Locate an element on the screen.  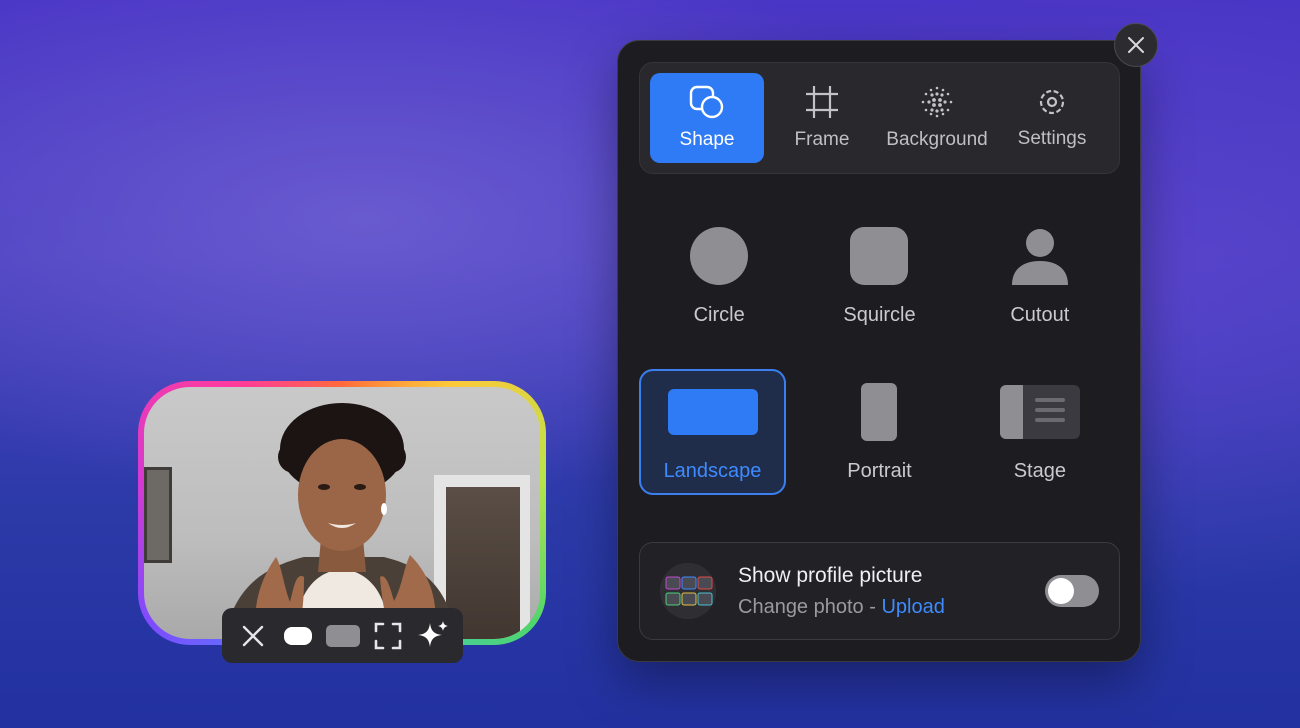
close-camera-button is located at coordinates (253, 636).